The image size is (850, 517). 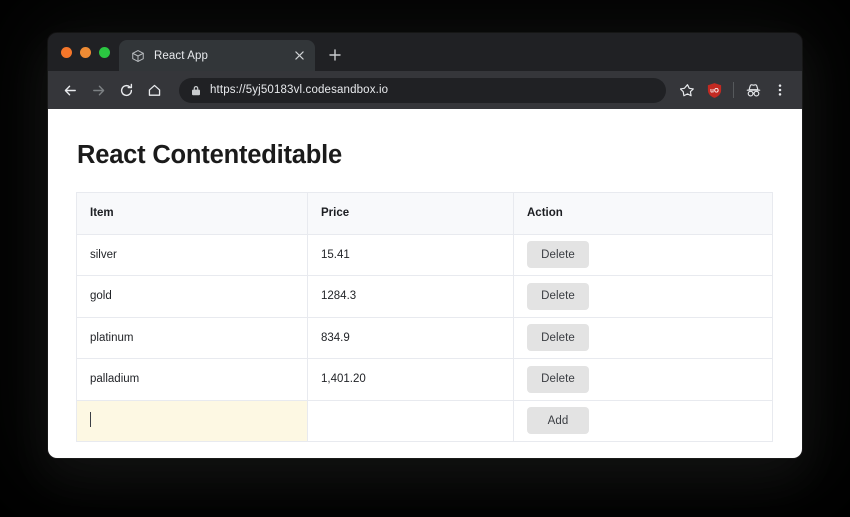 I want to click on cell-price: 15.41, so click(x=410, y=254).